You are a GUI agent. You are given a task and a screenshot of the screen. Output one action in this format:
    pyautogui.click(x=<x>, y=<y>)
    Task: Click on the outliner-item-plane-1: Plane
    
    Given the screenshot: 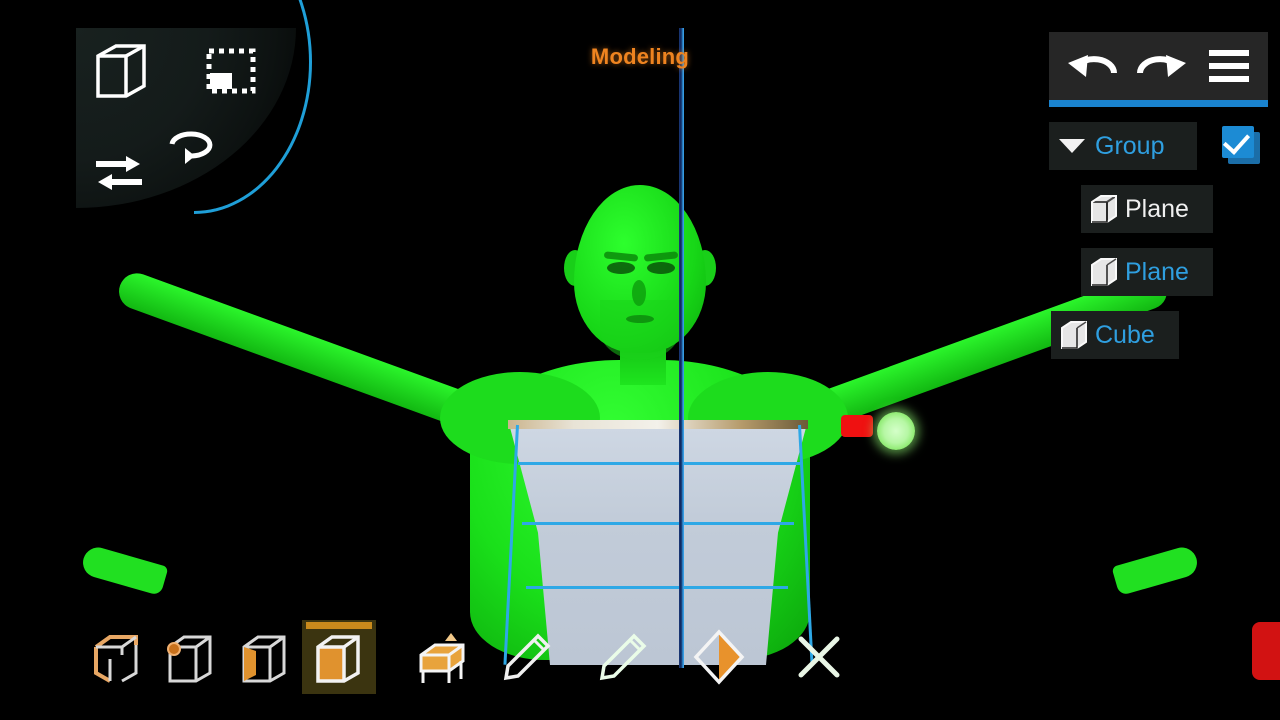 What is the action you would take?
    pyautogui.click(x=1147, y=209)
    